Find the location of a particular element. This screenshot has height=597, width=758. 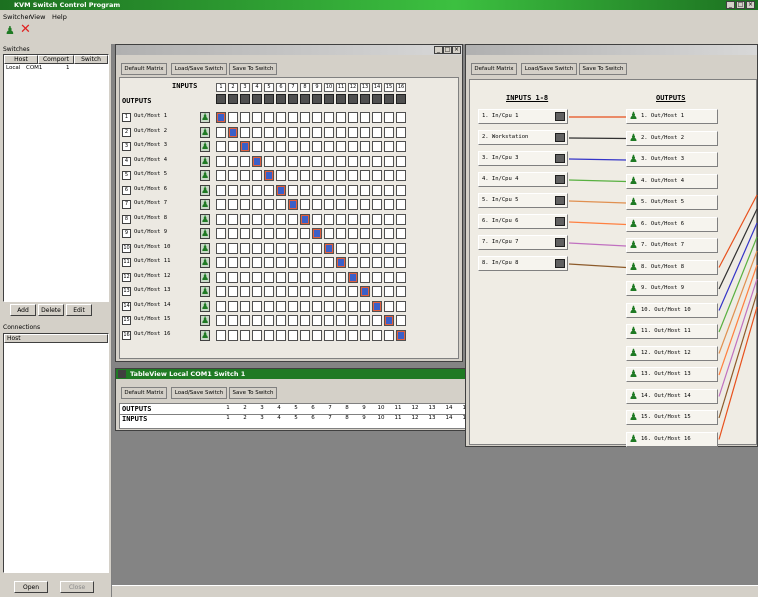

open-button: Open is located at coordinates (31, 587).